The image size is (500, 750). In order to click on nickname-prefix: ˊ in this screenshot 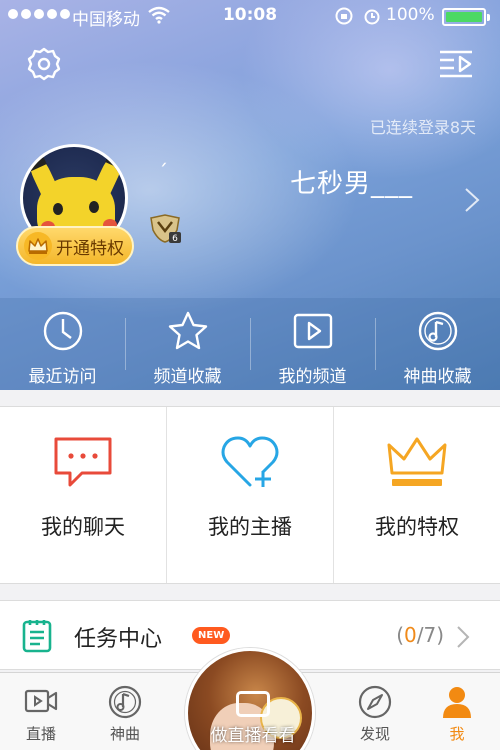, I will do `click(163, 172)`.